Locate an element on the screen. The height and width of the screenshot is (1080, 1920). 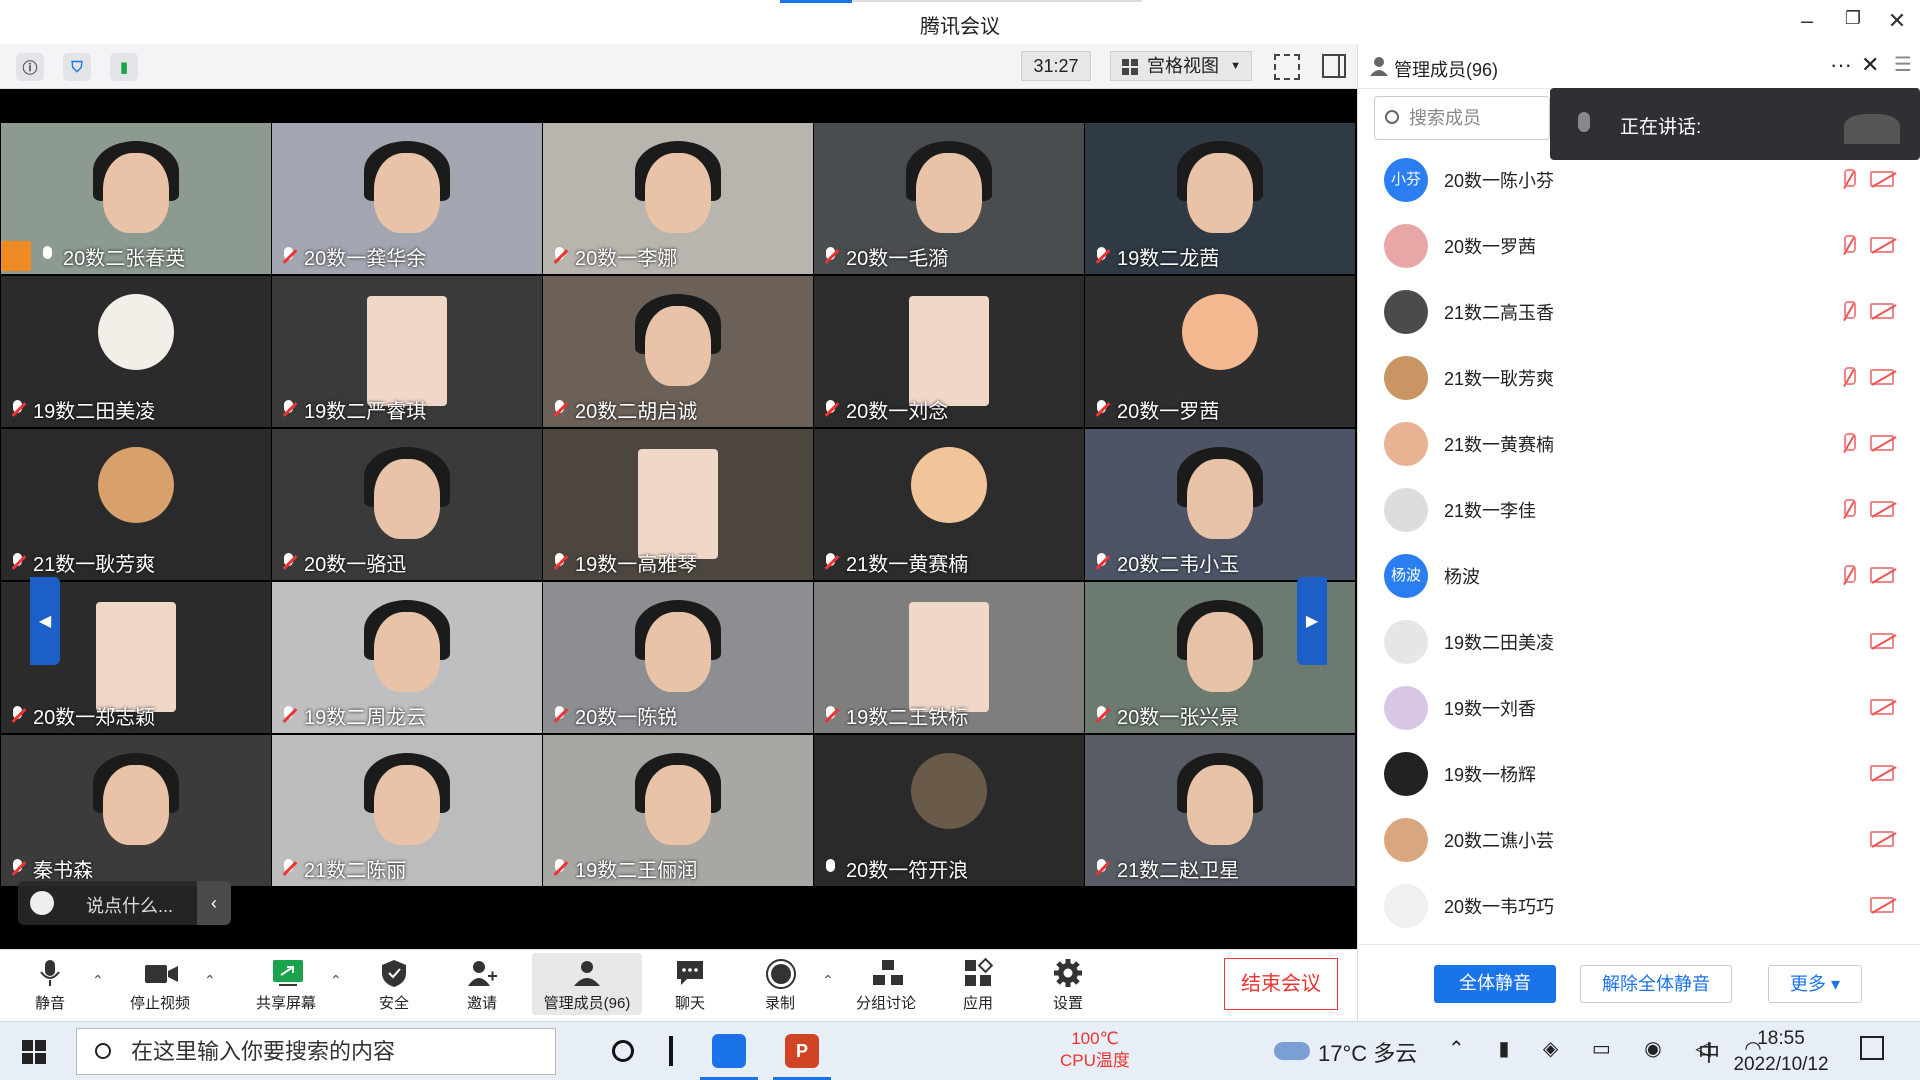
video-tile: 19数二王铁标 is located at coordinates (949, 657).